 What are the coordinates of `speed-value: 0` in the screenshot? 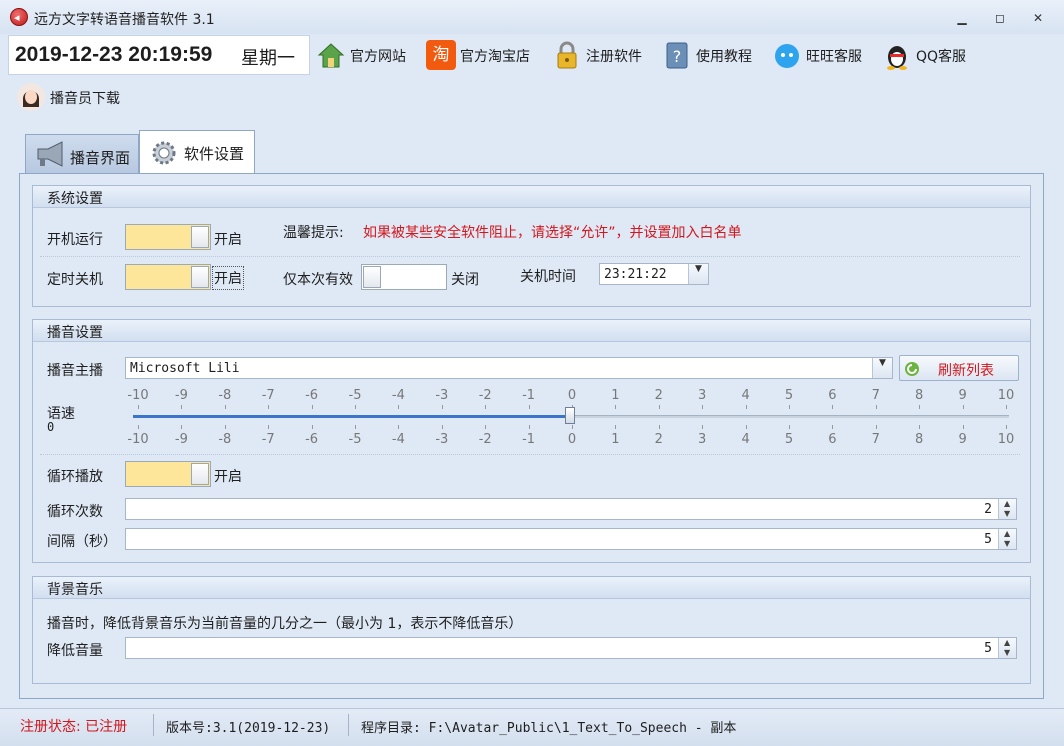 It's located at (51, 427).